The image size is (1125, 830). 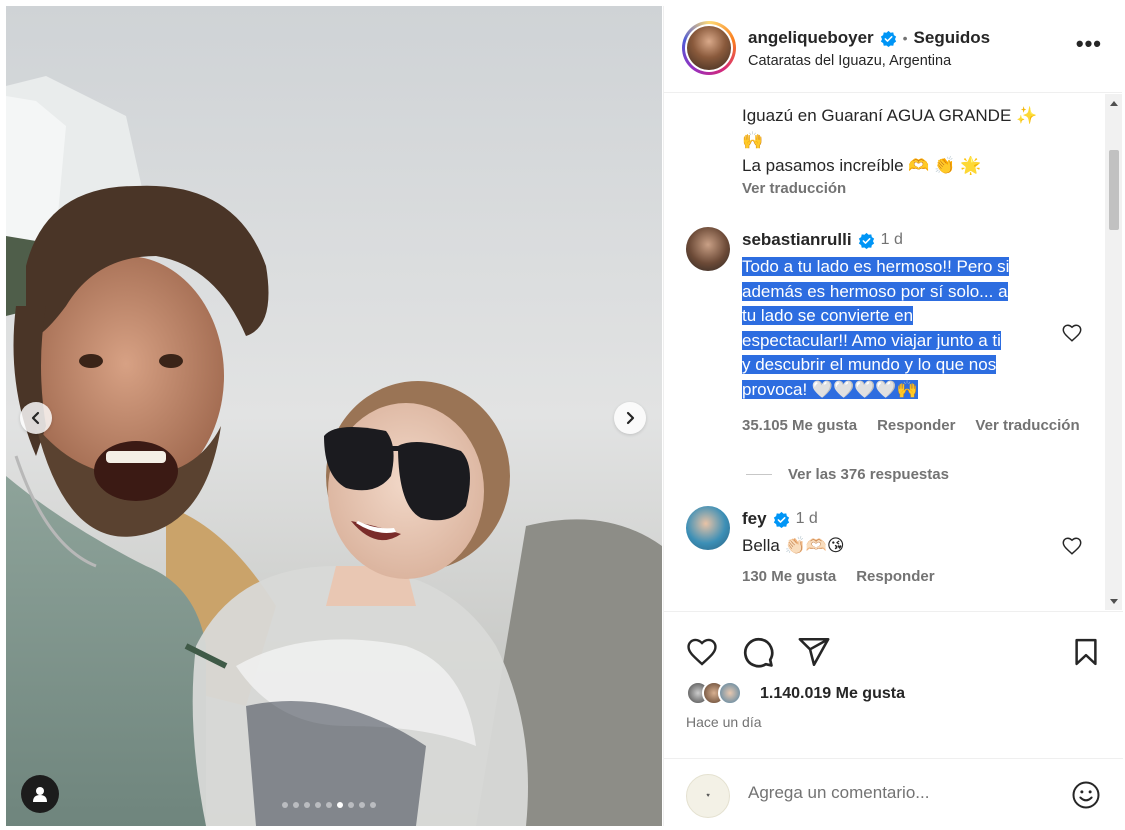 What do you see at coordinates (830, 389) in the screenshot?
I see `comment-text-line: provoca! 🤍🤍🤍🤍🙌` at bounding box center [830, 389].